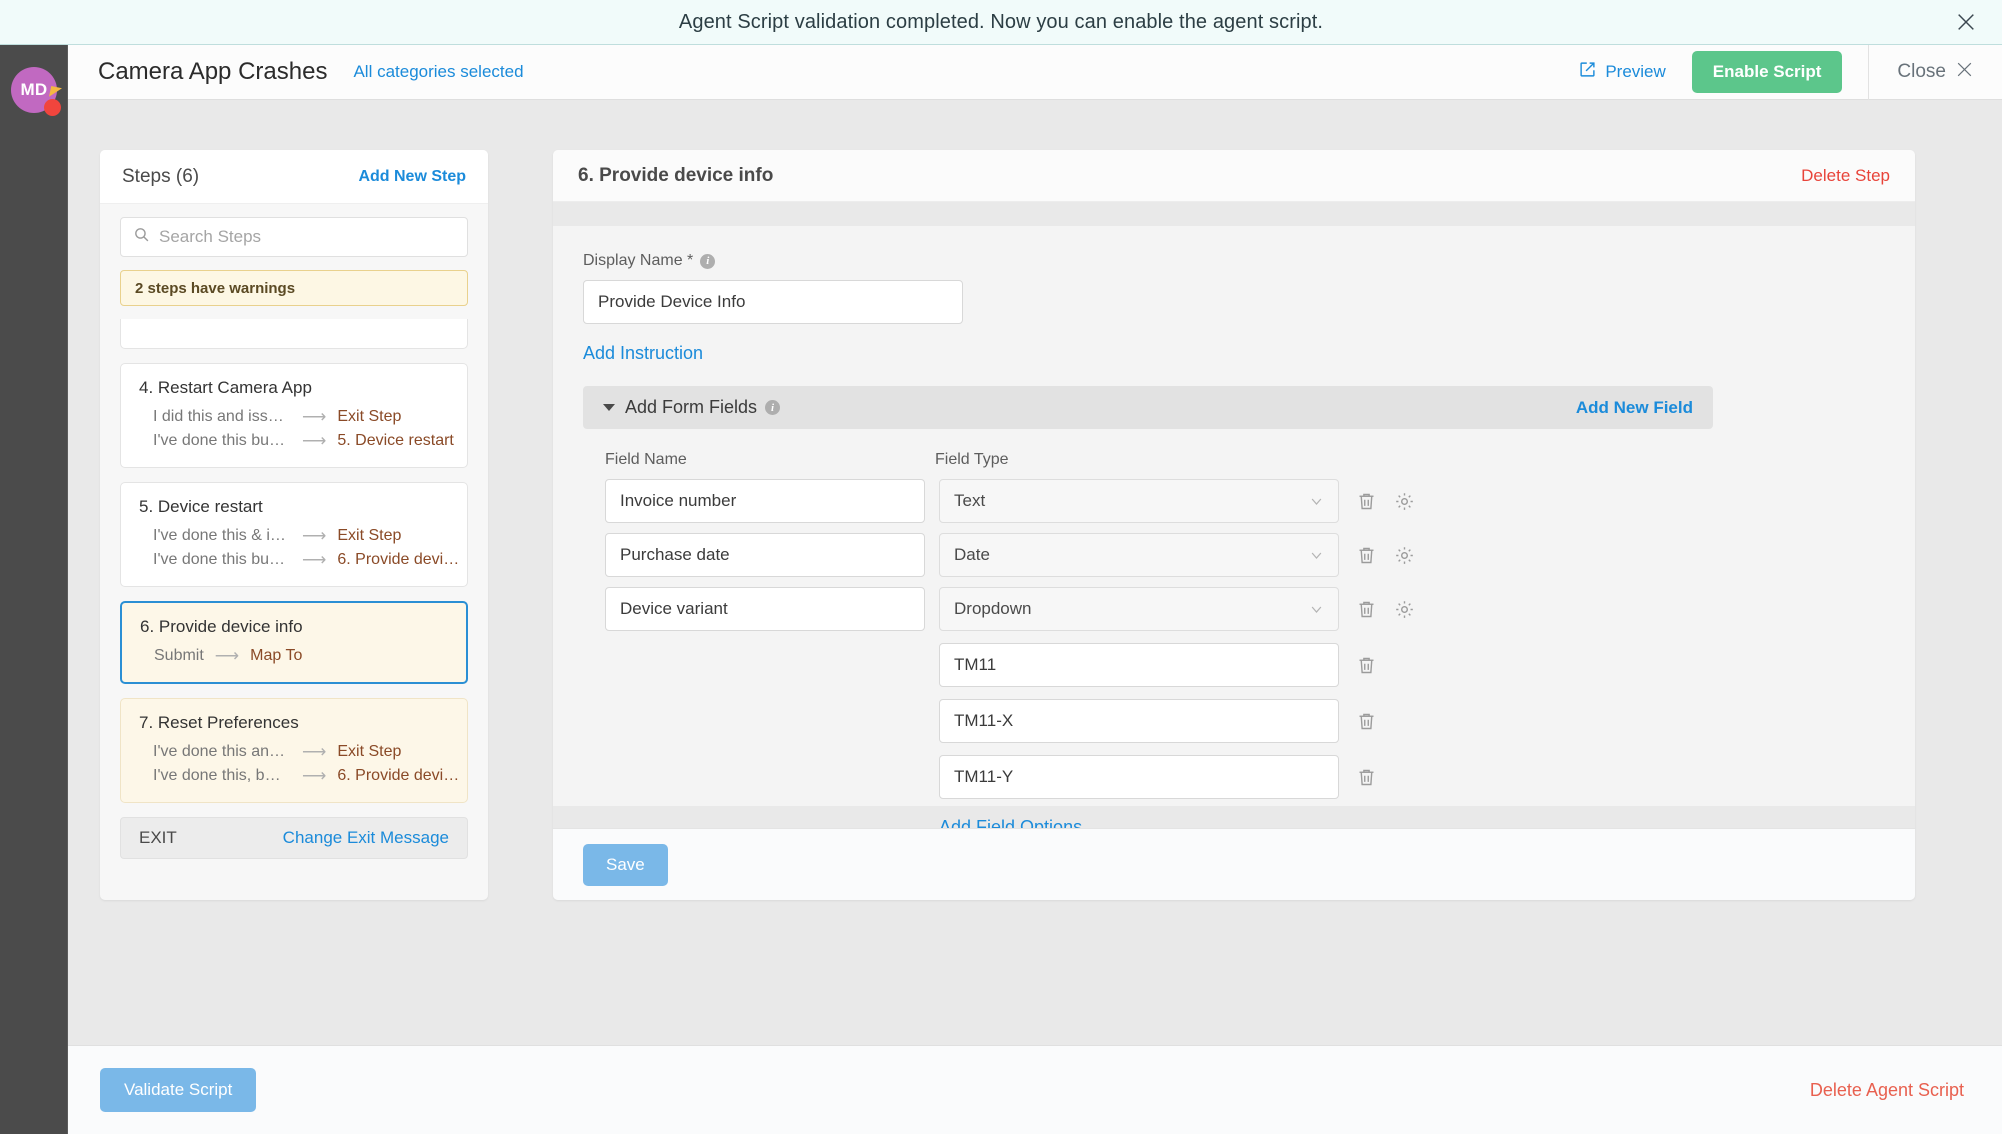 The height and width of the screenshot is (1134, 2002). I want to click on step-card-active: 6. Provide device info Submit ⟶ Map To, so click(294, 642).